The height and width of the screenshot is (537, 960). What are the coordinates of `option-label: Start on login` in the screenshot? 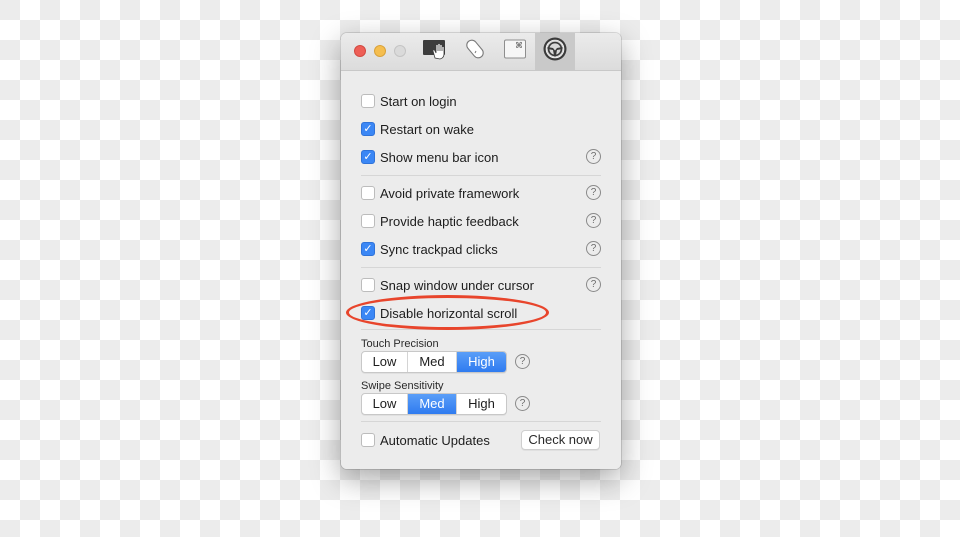 It's located at (418, 101).